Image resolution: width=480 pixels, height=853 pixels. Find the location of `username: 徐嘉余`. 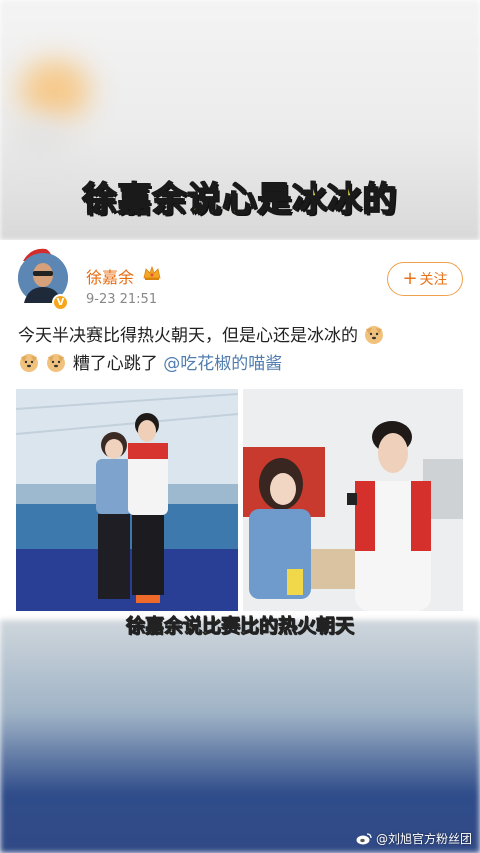

username: 徐嘉余 is located at coordinates (110, 276).